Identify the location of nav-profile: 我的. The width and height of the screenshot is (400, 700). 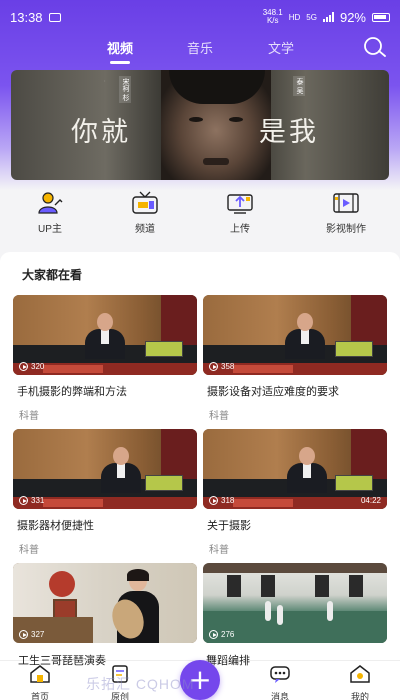
(360, 682).